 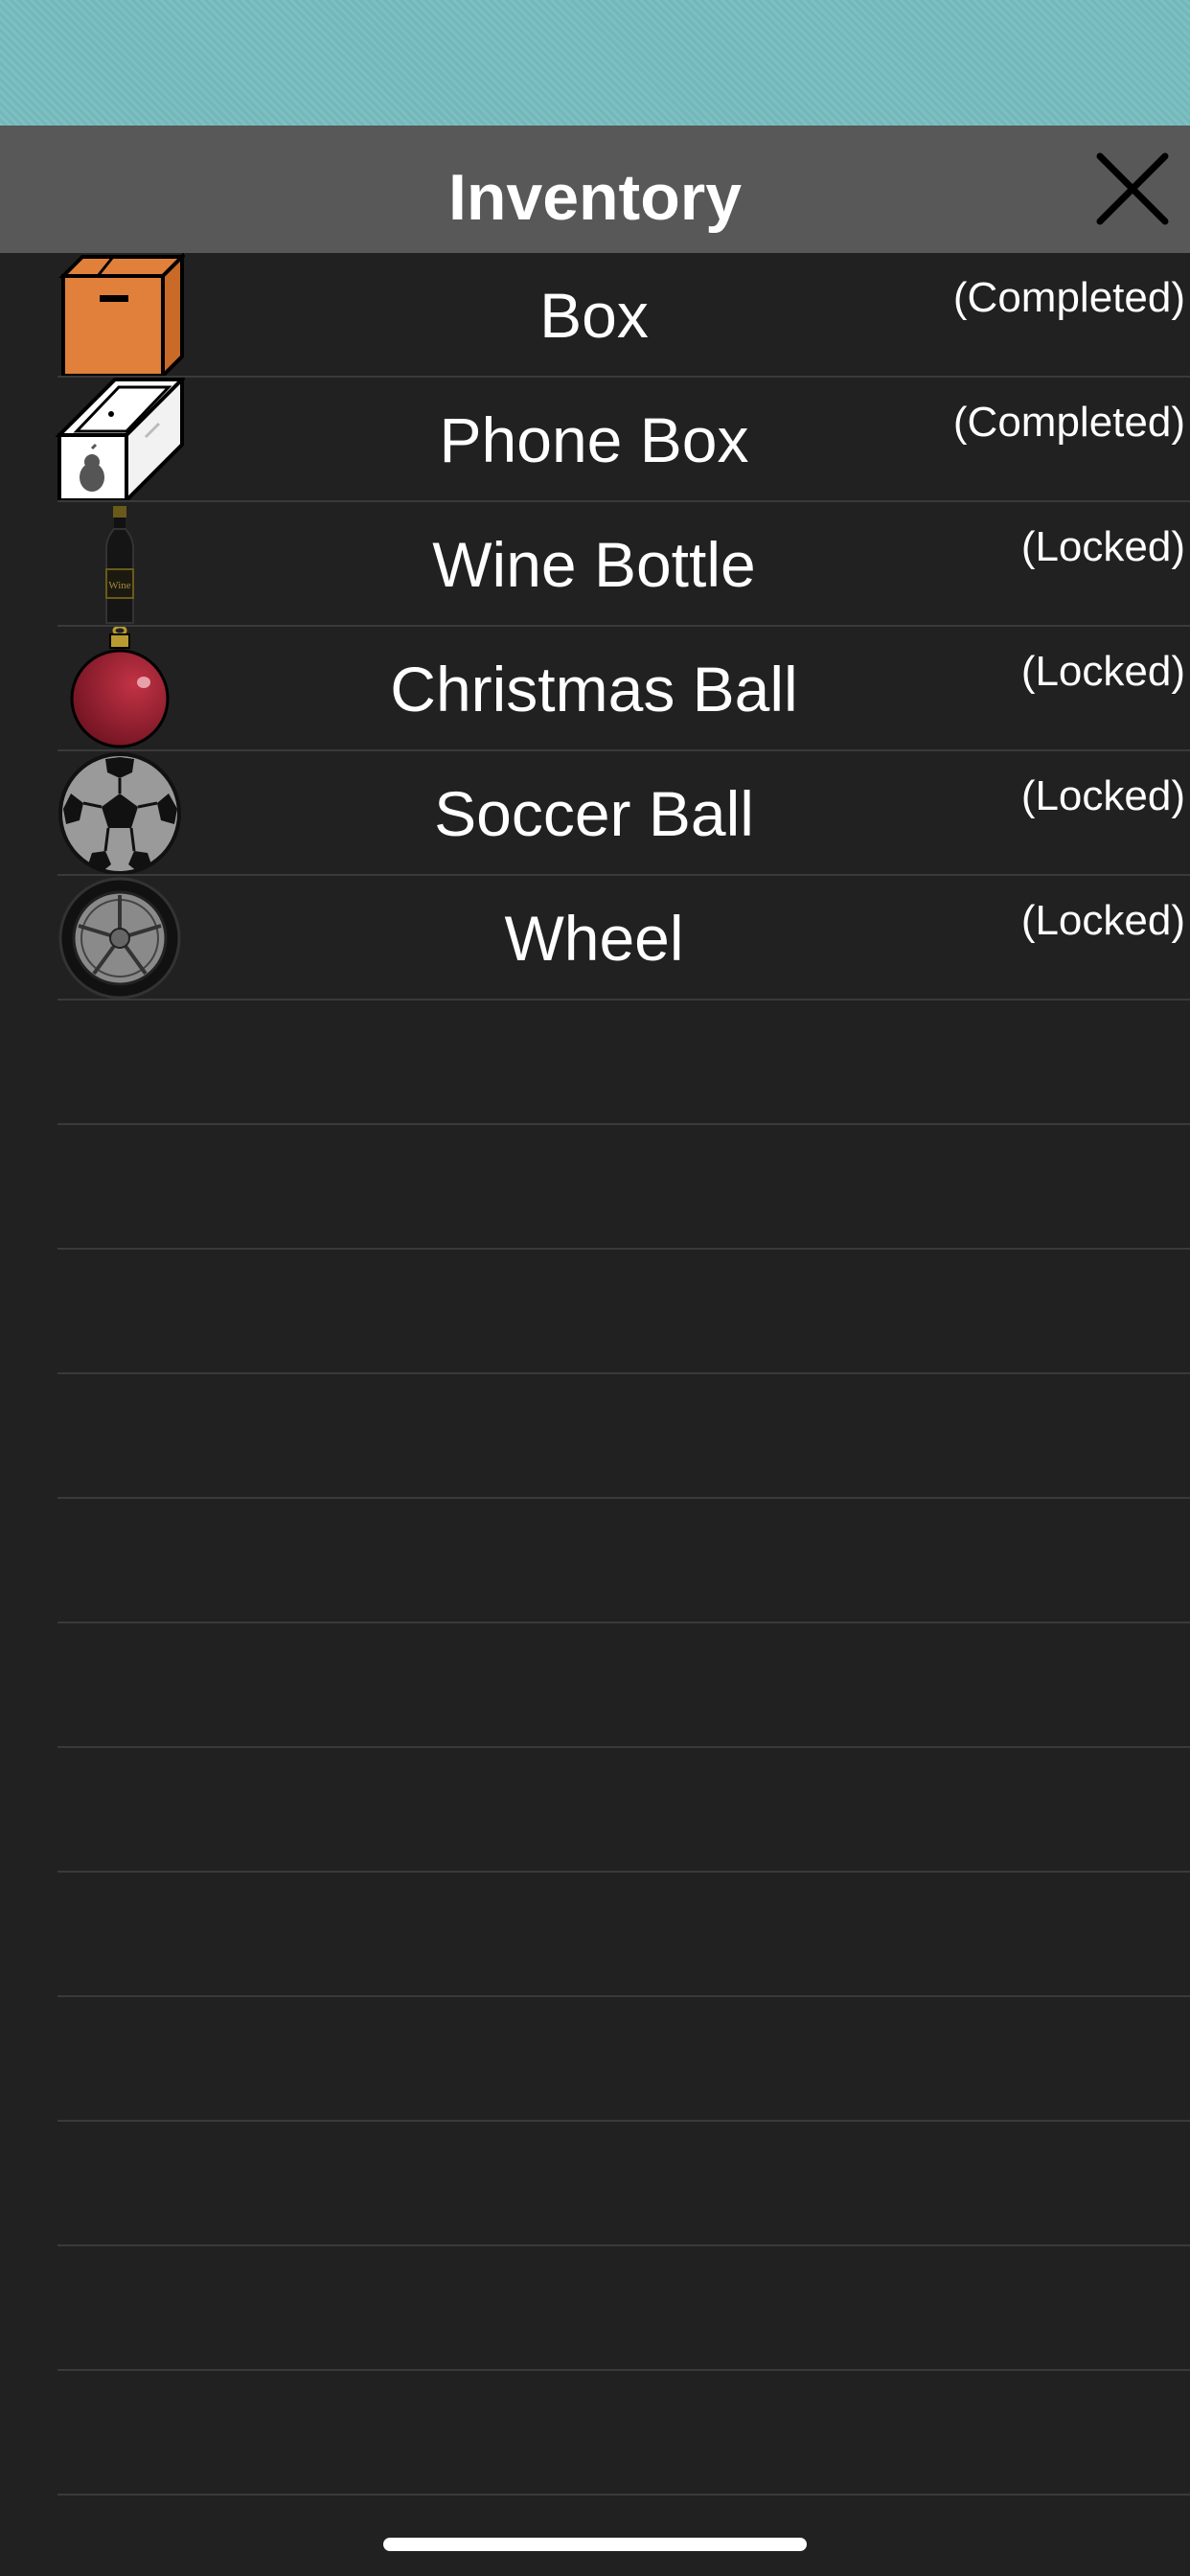 I want to click on soccer-ball-icon, so click(x=121, y=813).